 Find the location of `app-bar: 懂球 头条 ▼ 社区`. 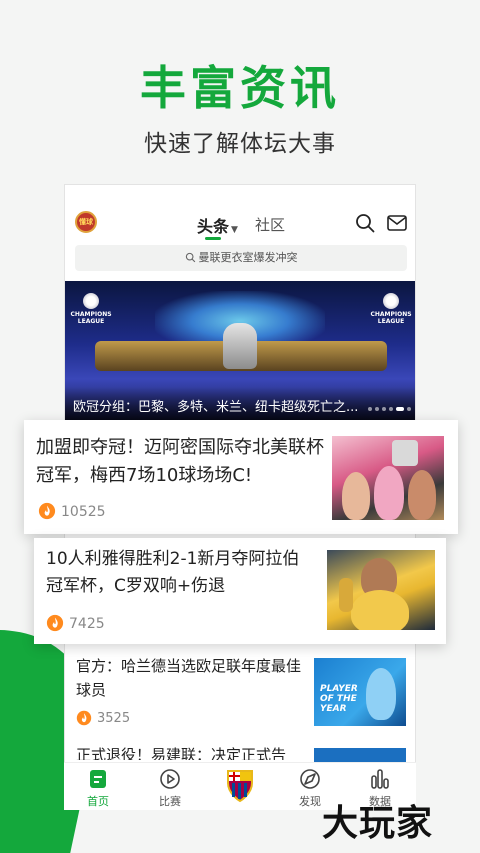

app-bar: 懂球 头条 ▼ 社区 is located at coordinates (240, 214).